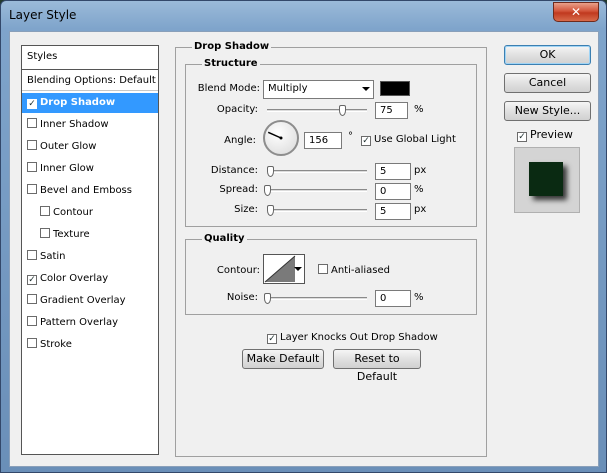 This screenshot has width=607, height=473. I want to click on size-unit: px, so click(420, 209).